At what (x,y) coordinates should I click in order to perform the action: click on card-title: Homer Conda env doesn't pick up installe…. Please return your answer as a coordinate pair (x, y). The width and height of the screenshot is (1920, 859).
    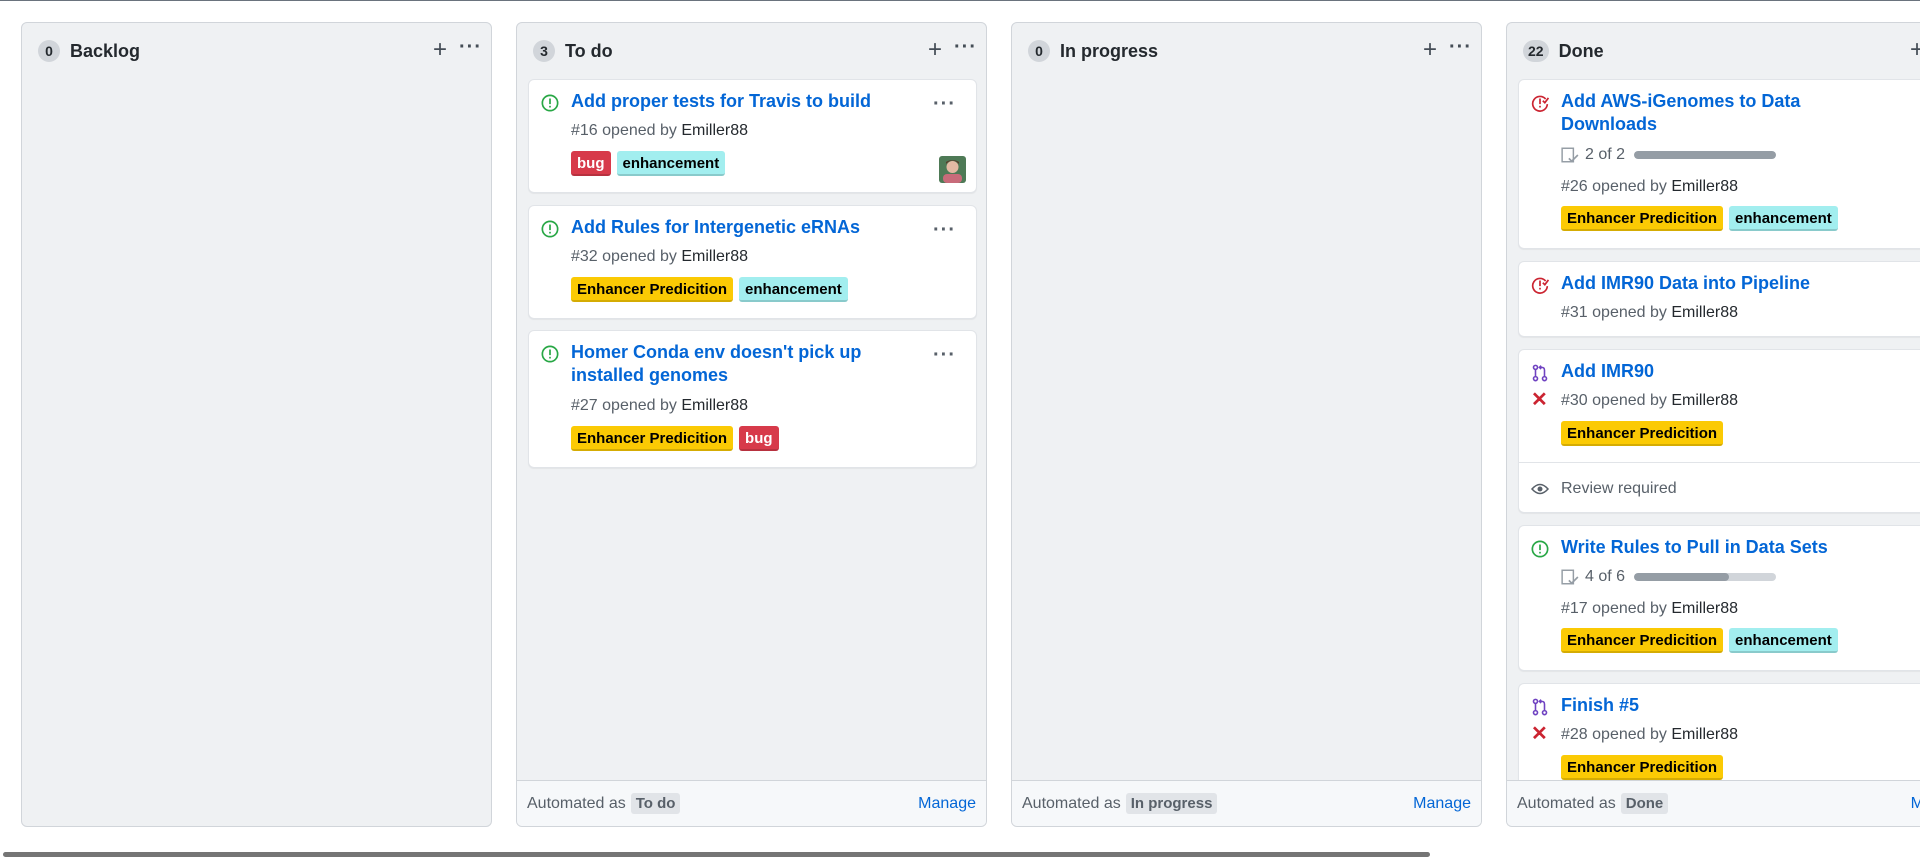
    Looking at the image, I should click on (736, 364).